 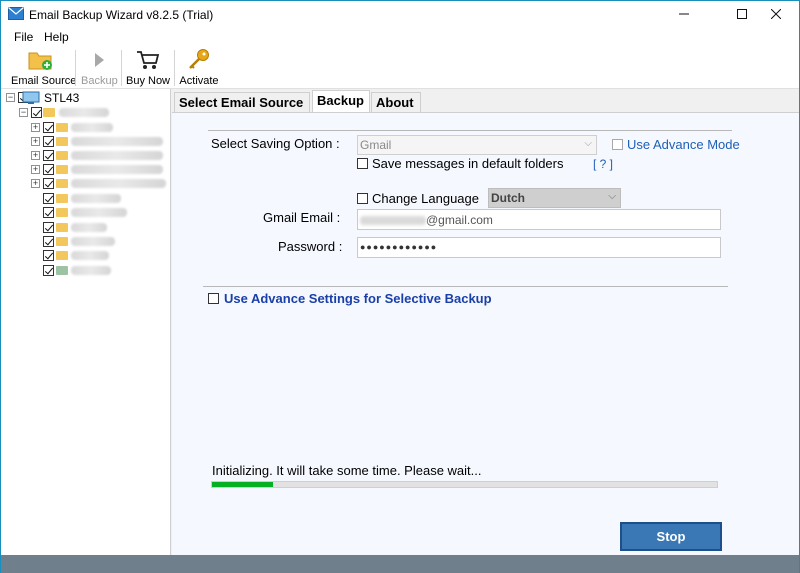 I want to click on minimize-icon, so click(x=684, y=14).